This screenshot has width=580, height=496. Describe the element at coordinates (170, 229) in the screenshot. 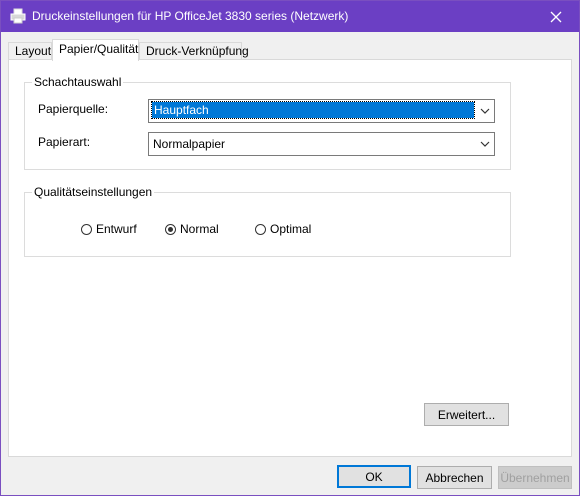

I see `radio-indicator-selected` at that location.